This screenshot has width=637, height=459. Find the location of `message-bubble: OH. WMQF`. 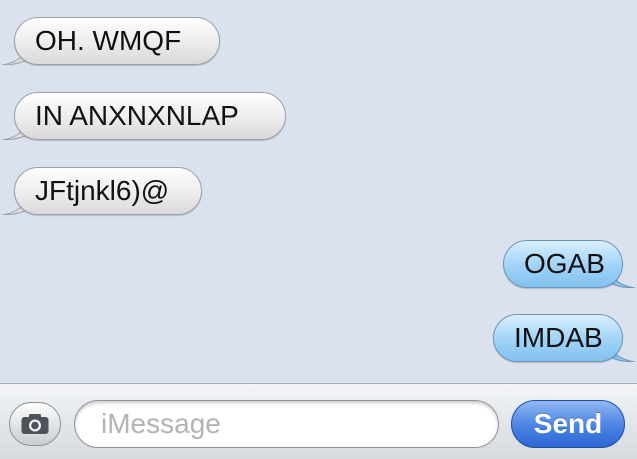

message-bubble: OH. WMQF is located at coordinates (117, 41).